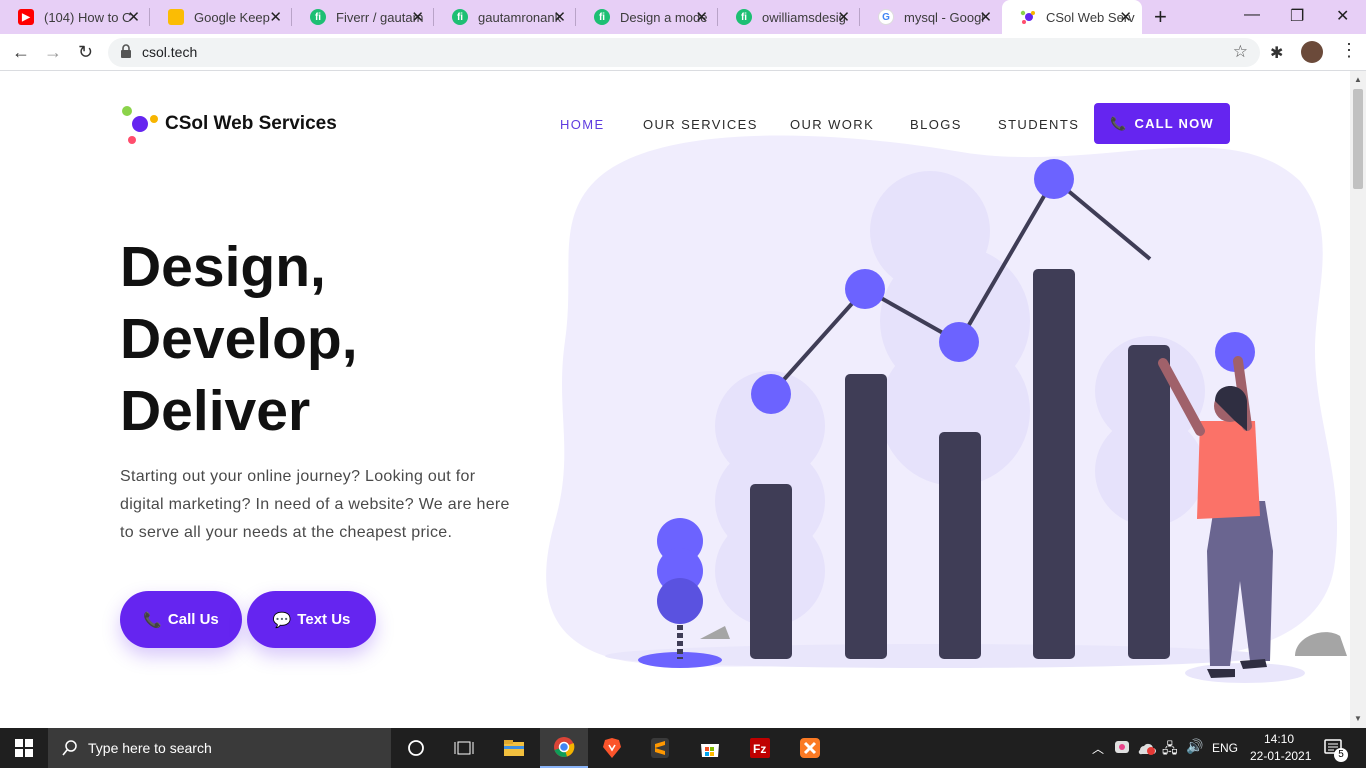 The image size is (1366, 768). I want to click on tab-youtube: ▶ (104) How to C ✕, so click(75, 17).